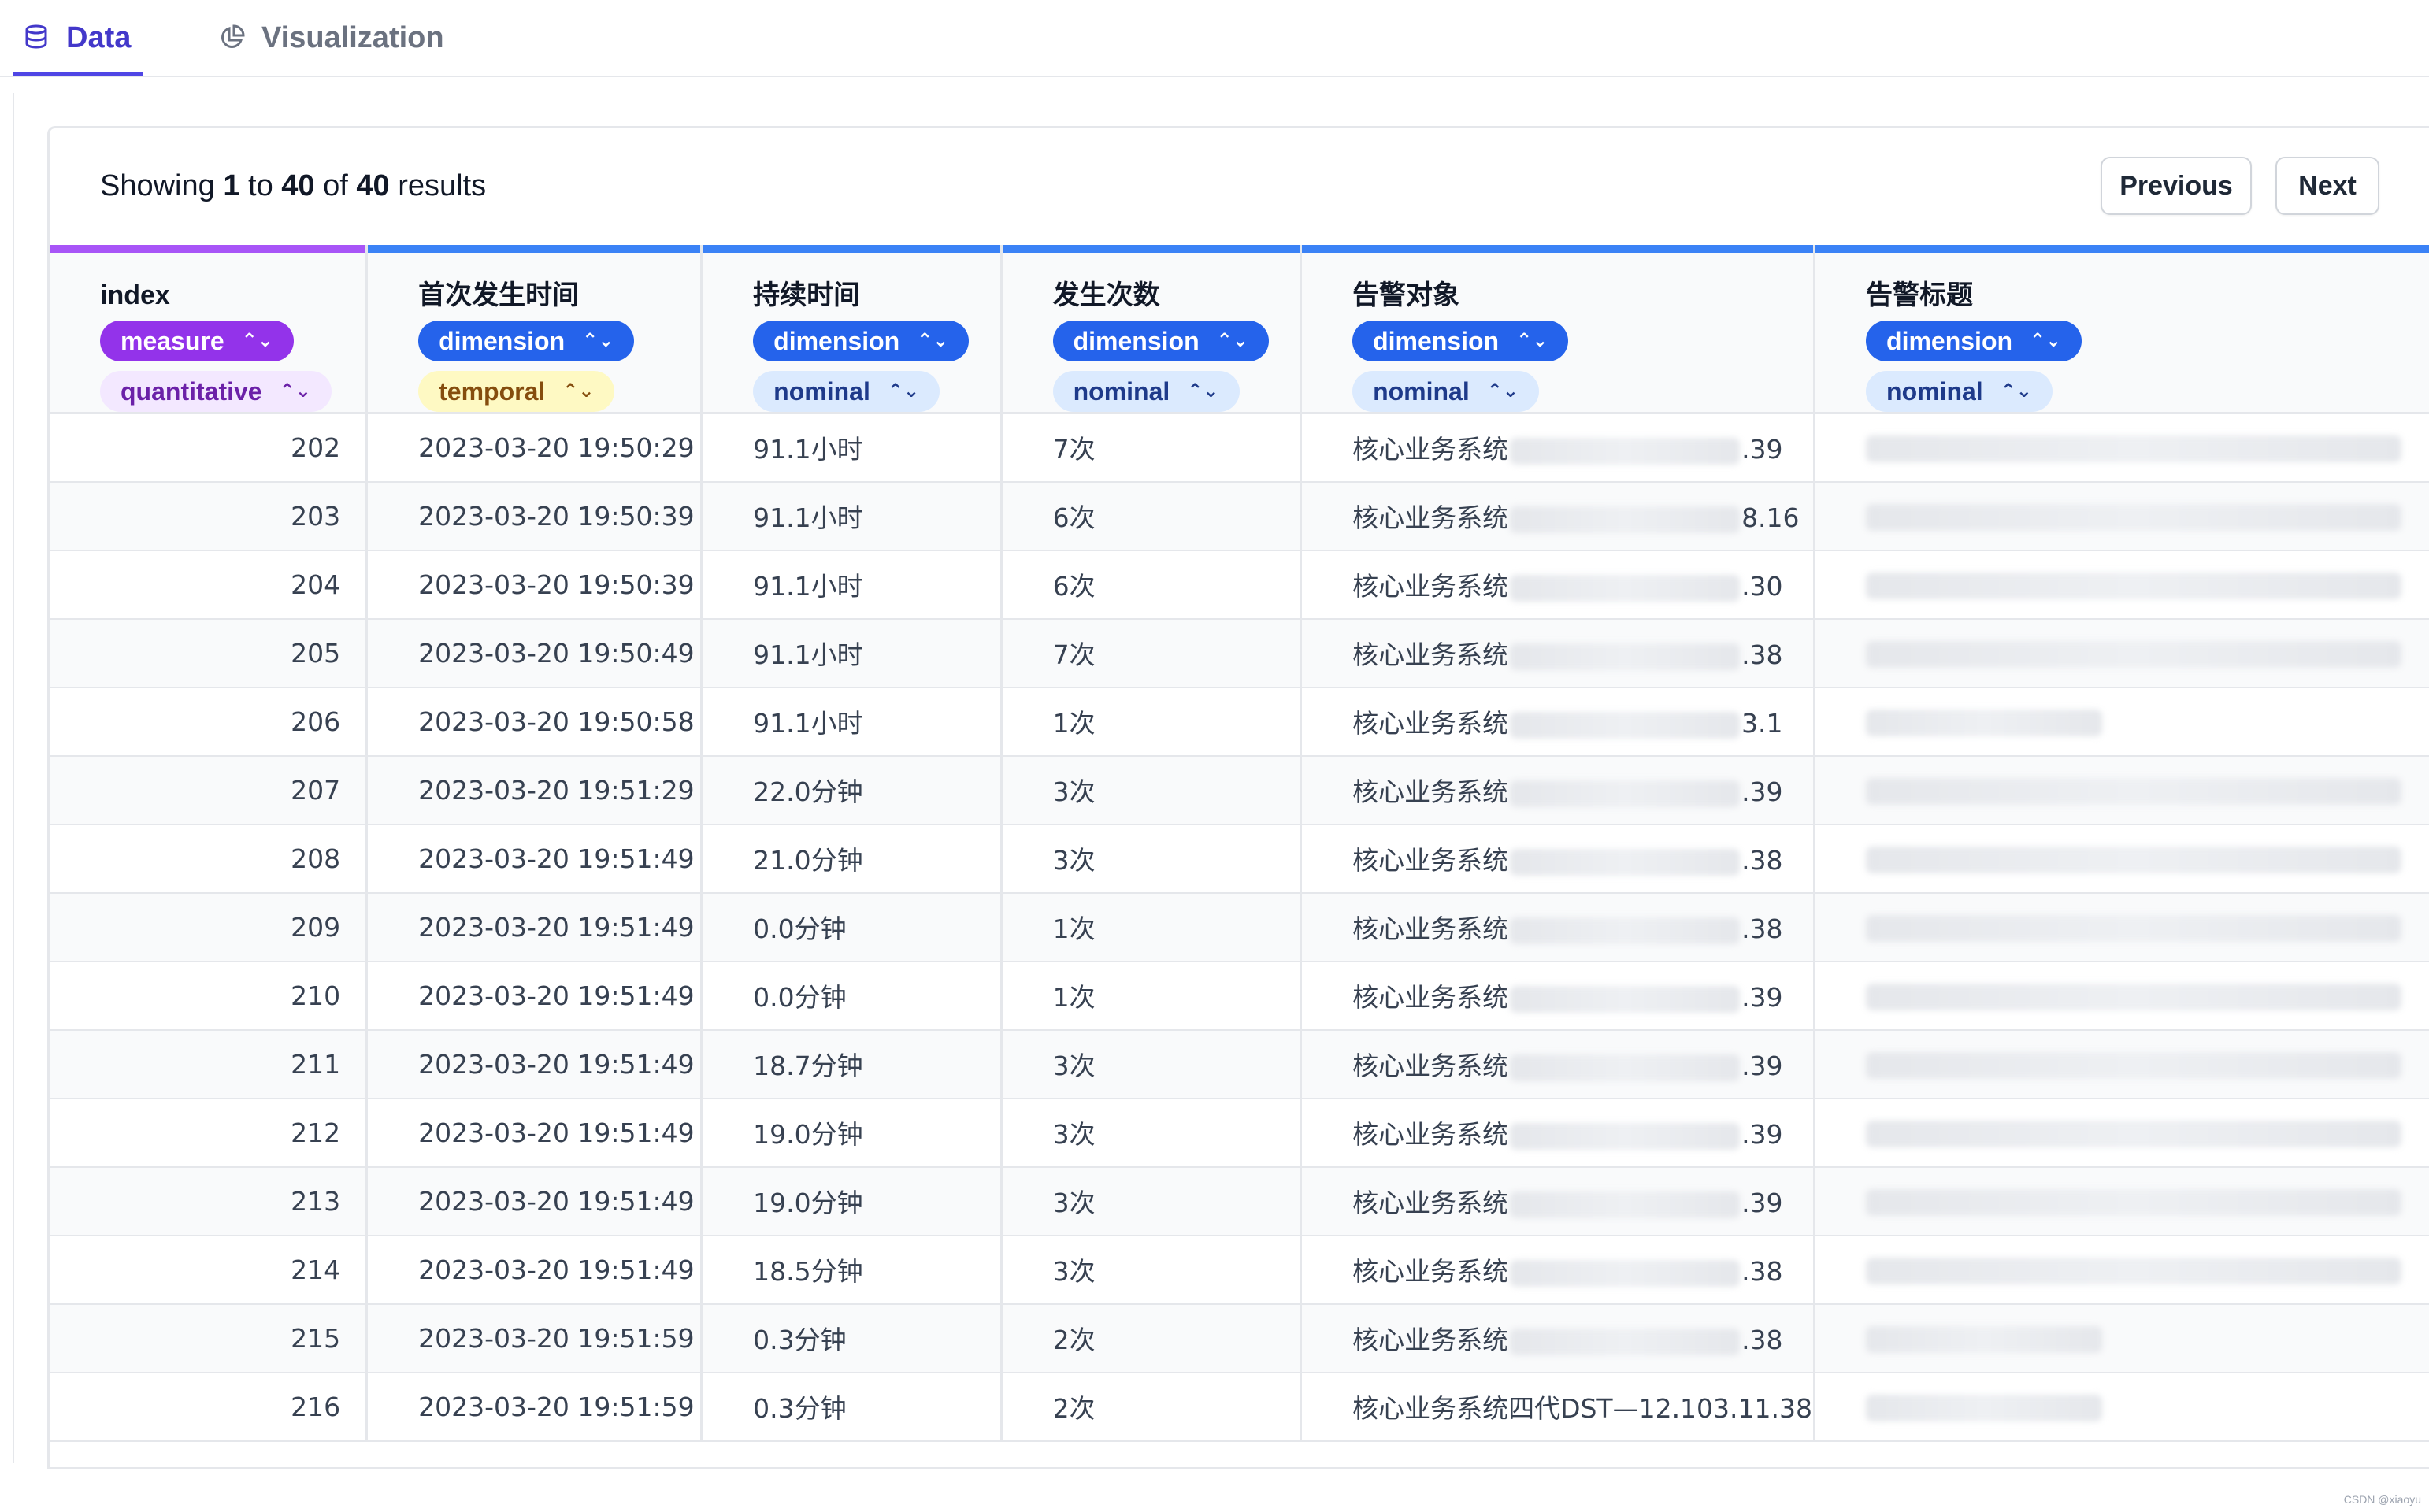 Image resolution: width=2429 pixels, height=1512 pixels. What do you see at coordinates (209, 448) in the screenshot?
I see `cell-index: 202` at bounding box center [209, 448].